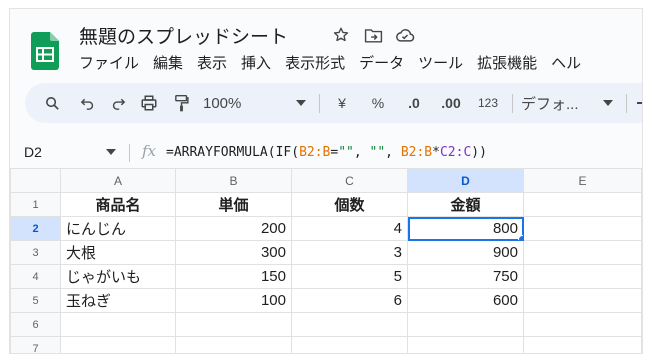 This screenshot has width=651, height=360. Describe the element at coordinates (52, 103) in the screenshot. I see `search-menus-icon` at that location.